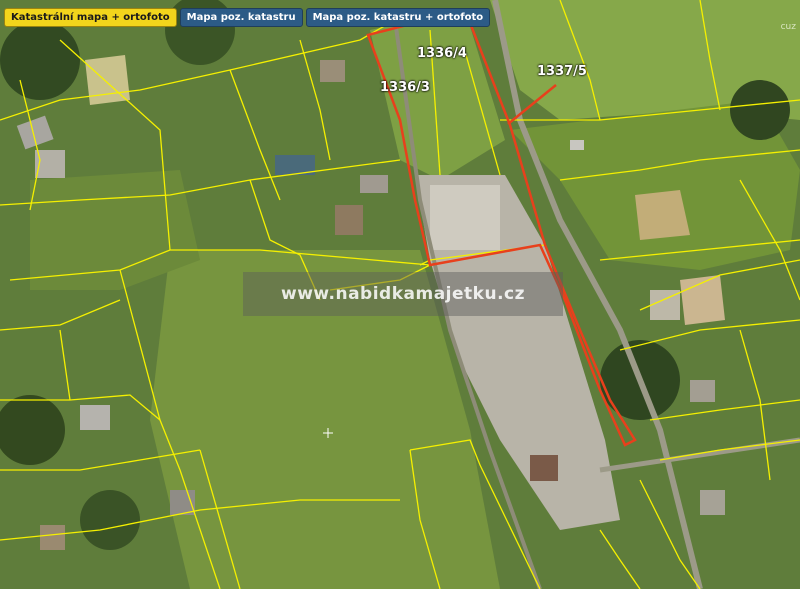 Image resolution: width=800 pixels, height=589 pixels. I want to click on tab-cadastral-orthophoto: Katastrální mapa + ortofoto, so click(90, 17).